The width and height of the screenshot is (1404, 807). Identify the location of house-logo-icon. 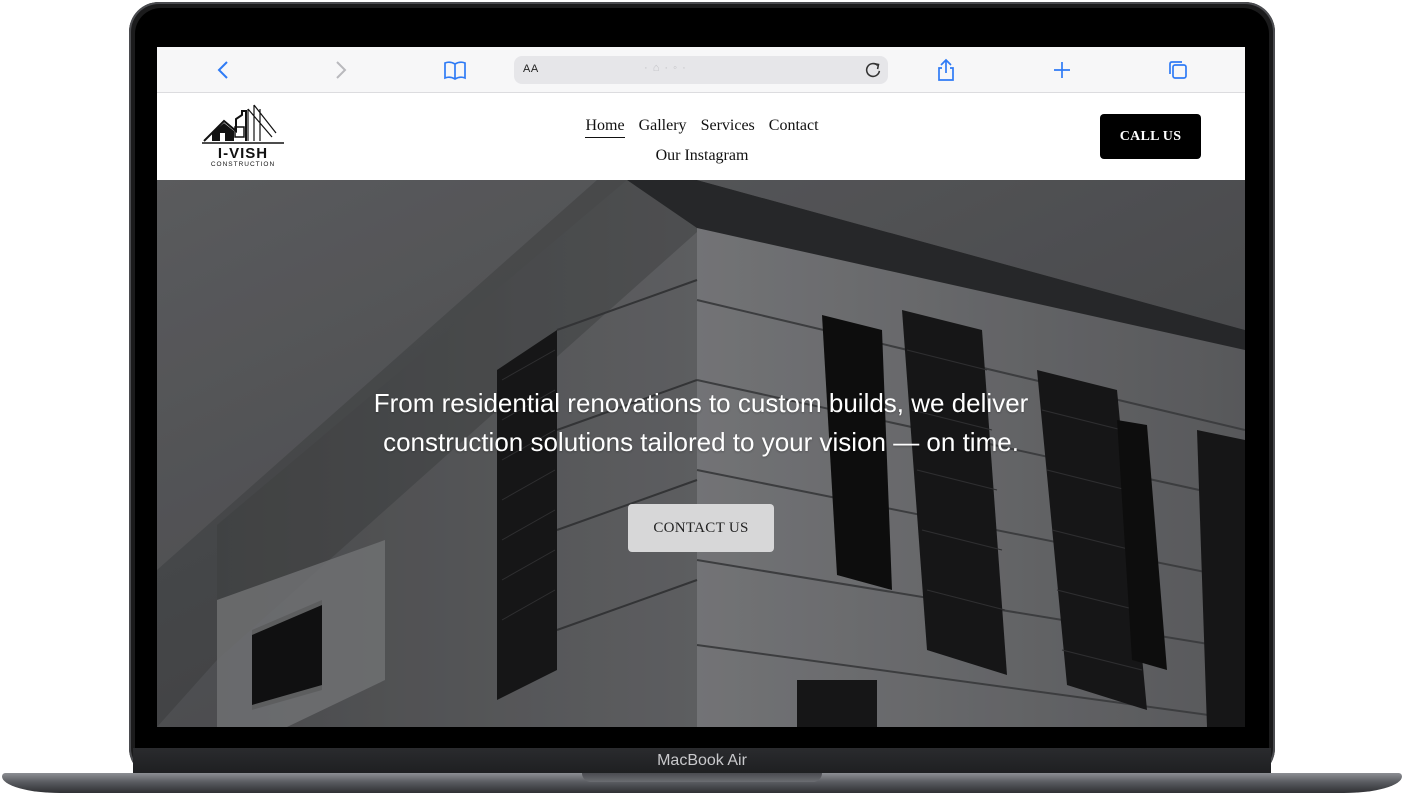
(243, 124).